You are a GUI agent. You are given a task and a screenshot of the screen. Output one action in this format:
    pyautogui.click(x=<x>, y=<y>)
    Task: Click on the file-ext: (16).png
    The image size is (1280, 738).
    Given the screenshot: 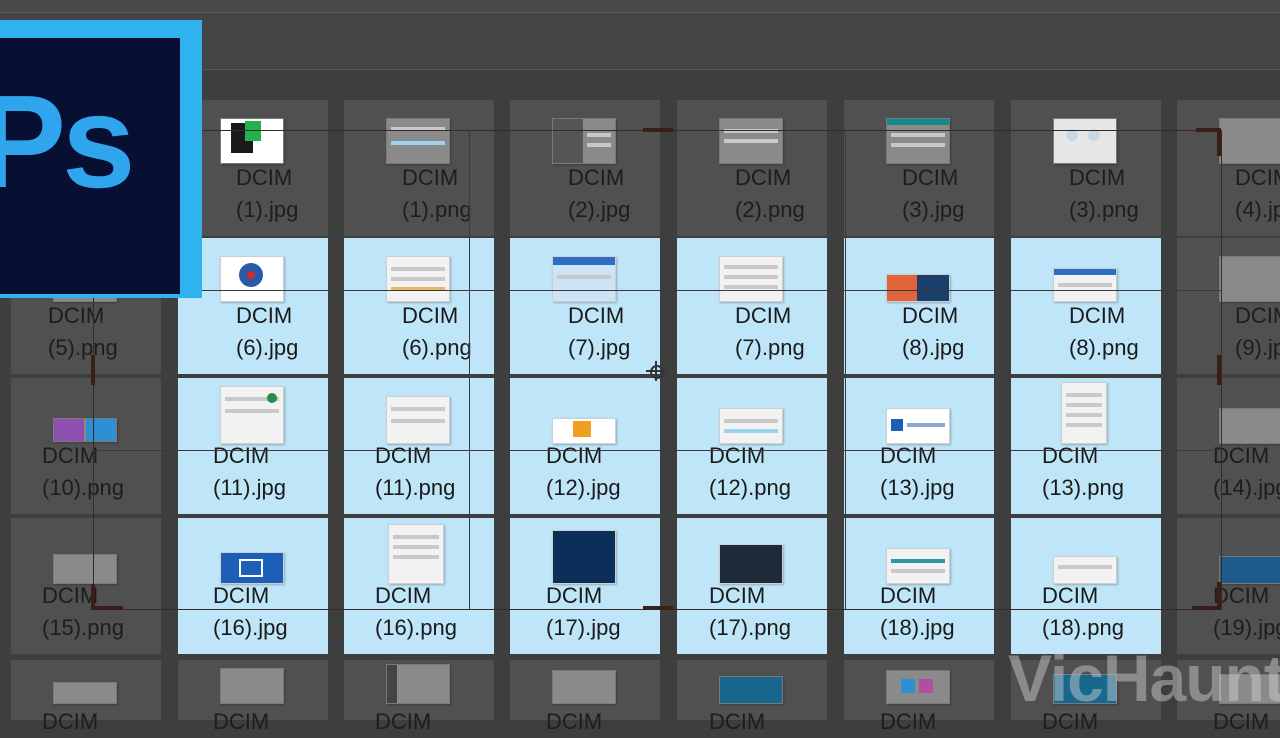 What is the action you would take?
    pyautogui.click(x=416, y=627)
    